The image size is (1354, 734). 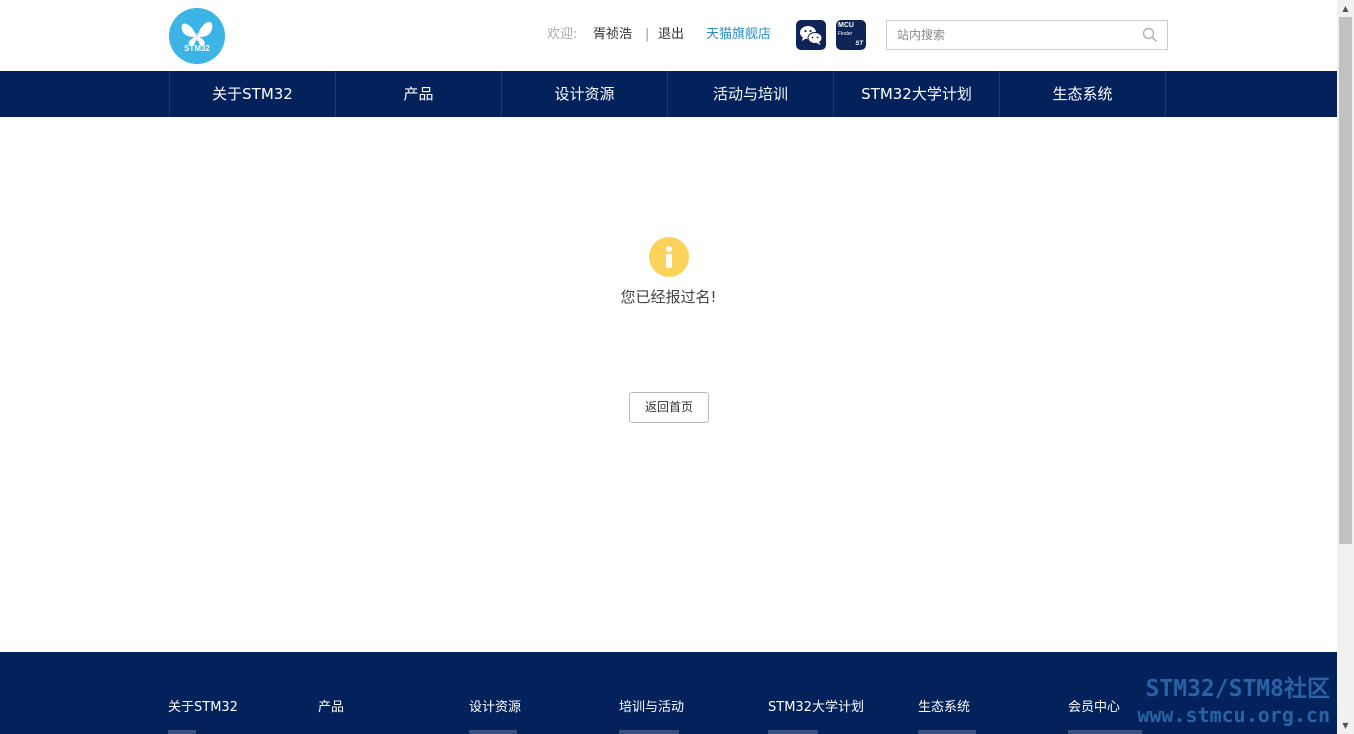 What do you see at coordinates (816, 705) in the screenshot?
I see `footer-link-university-program: STM32大学计划` at bounding box center [816, 705].